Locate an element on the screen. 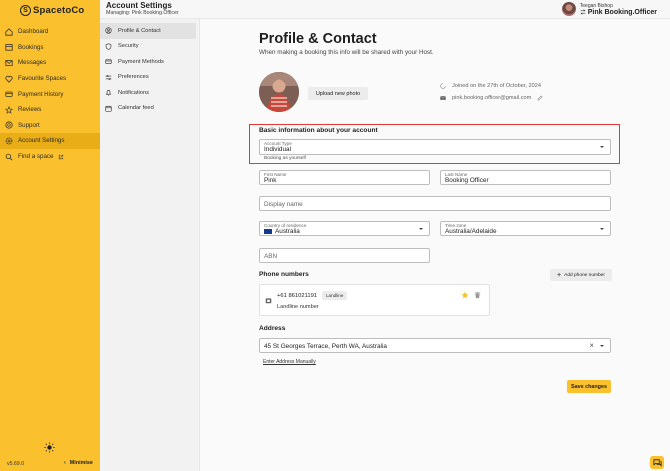 The image size is (670, 471). tab-payment-methods: Payment Methods is located at coordinates (148, 62).